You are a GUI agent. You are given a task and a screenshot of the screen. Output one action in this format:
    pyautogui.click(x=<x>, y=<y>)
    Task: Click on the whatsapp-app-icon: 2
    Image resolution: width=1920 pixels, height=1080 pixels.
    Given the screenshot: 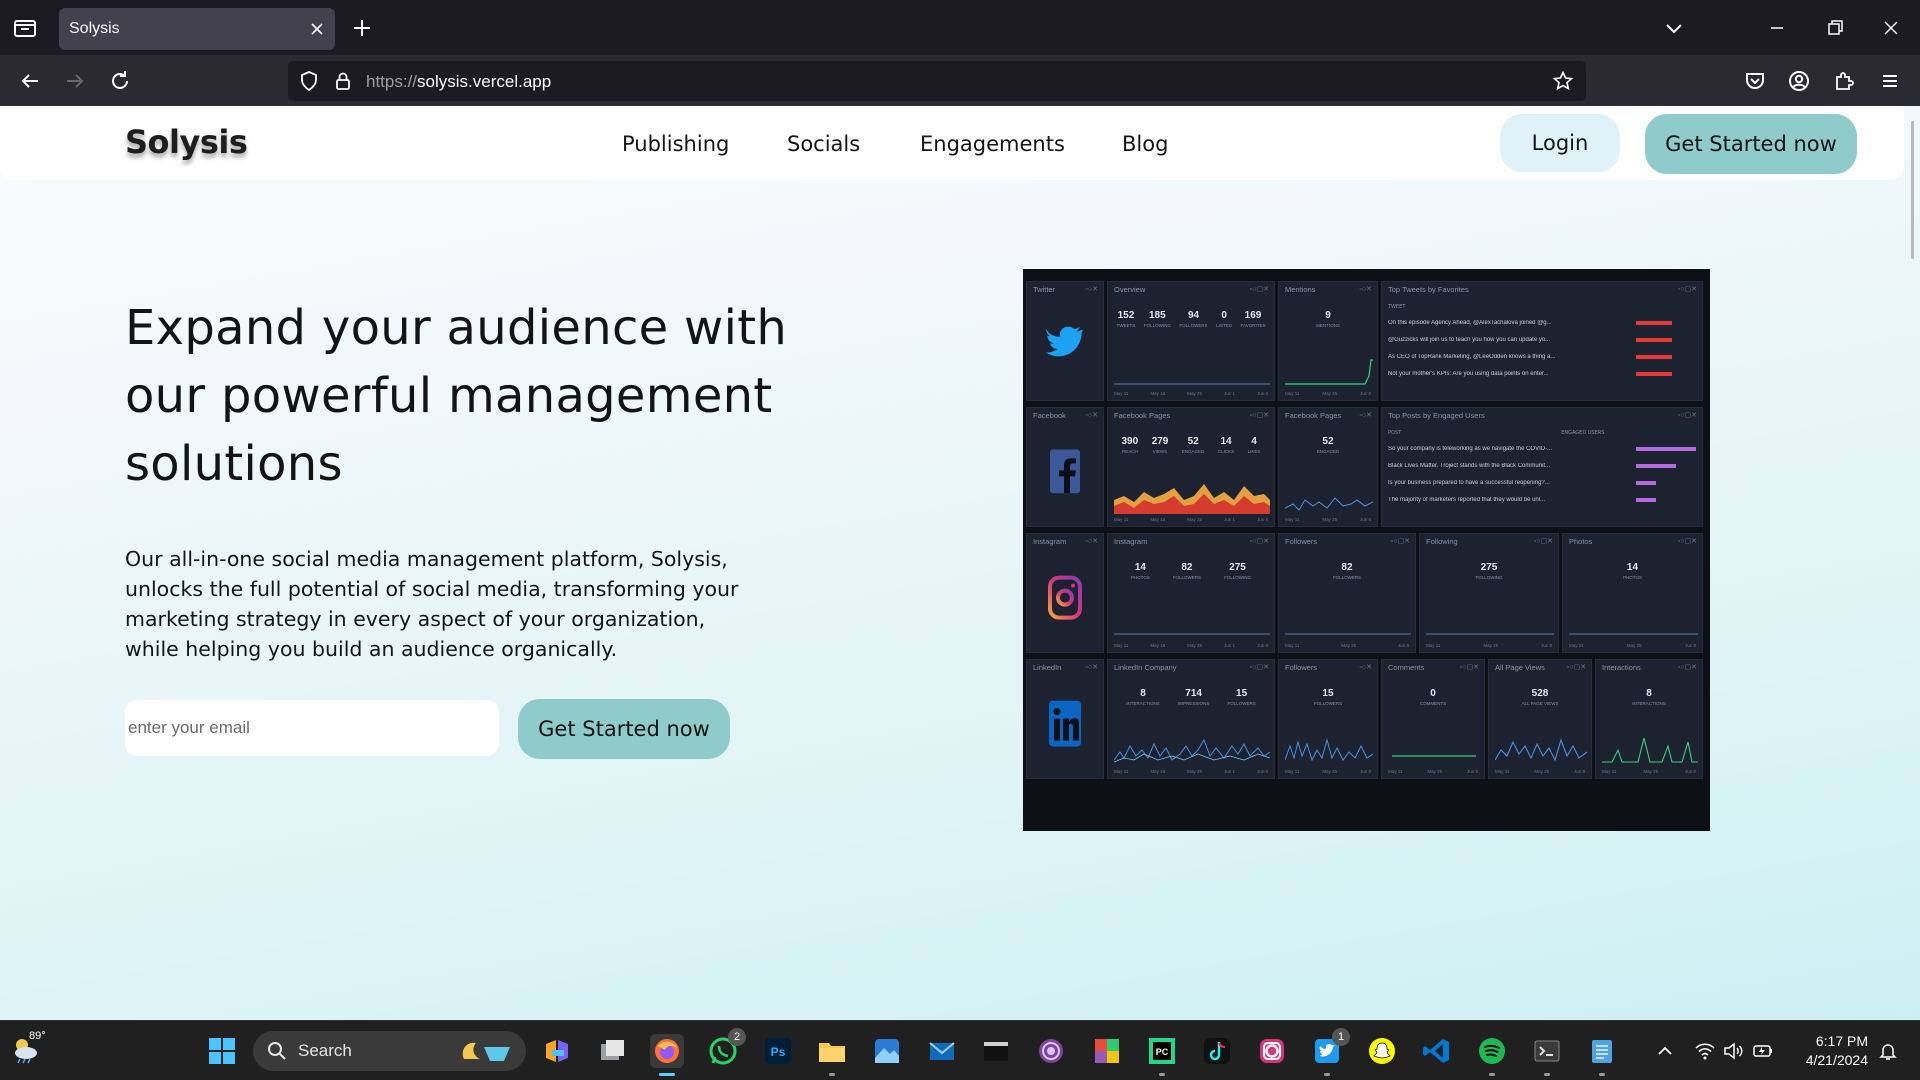 What is the action you would take?
    pyautogui.click(x=726, y=1048)
    